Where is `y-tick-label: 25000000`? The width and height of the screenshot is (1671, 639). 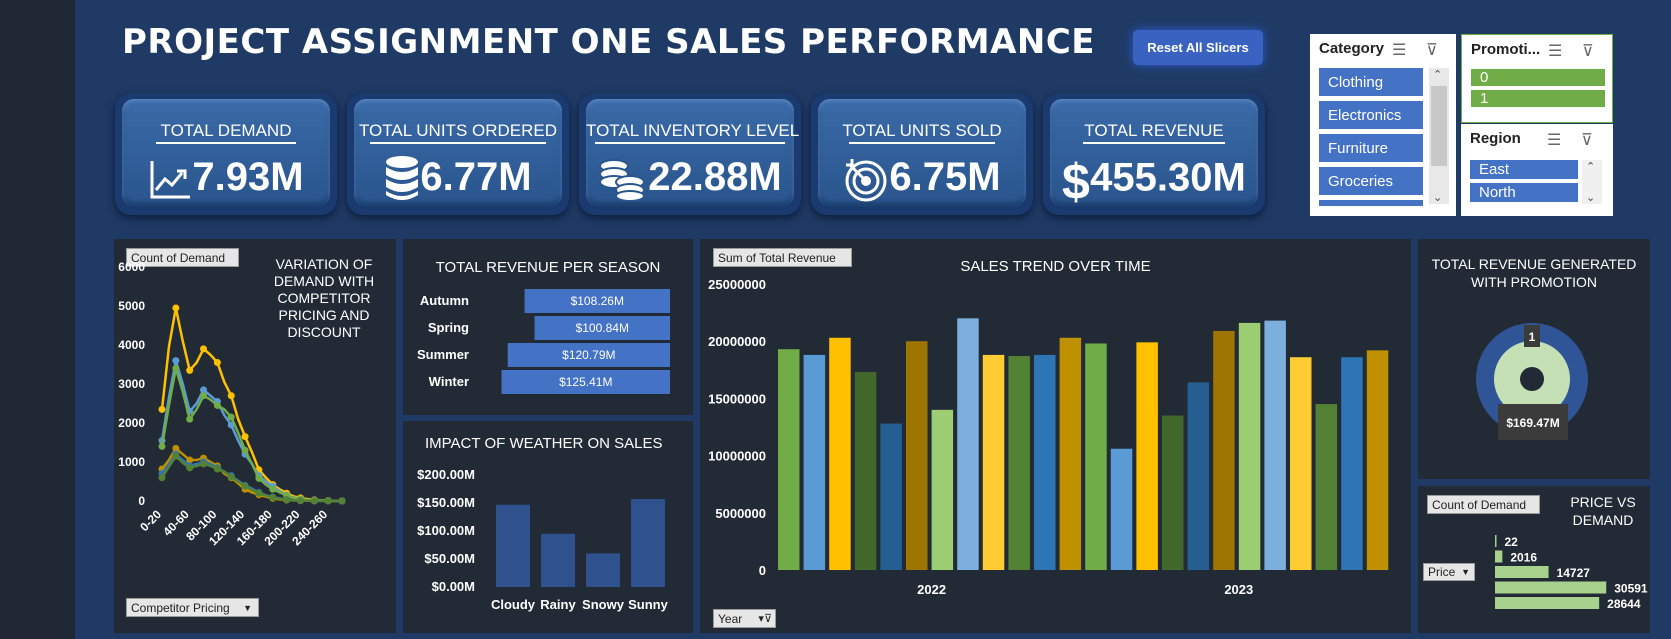
y-tick-label: 25000000 is located at coordinates (737, 284).